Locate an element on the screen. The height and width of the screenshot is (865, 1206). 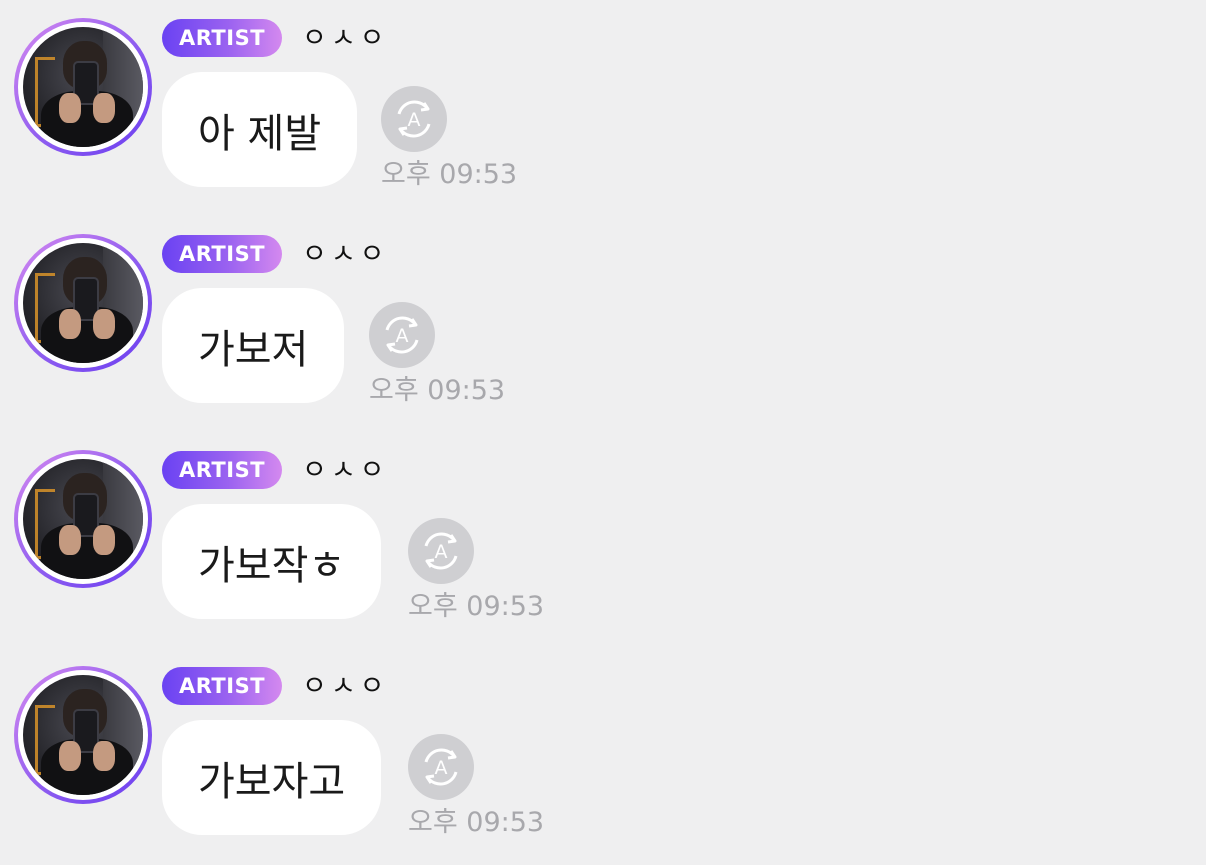
message-bubble: 아 제발 is located at coordinates (260, 129).